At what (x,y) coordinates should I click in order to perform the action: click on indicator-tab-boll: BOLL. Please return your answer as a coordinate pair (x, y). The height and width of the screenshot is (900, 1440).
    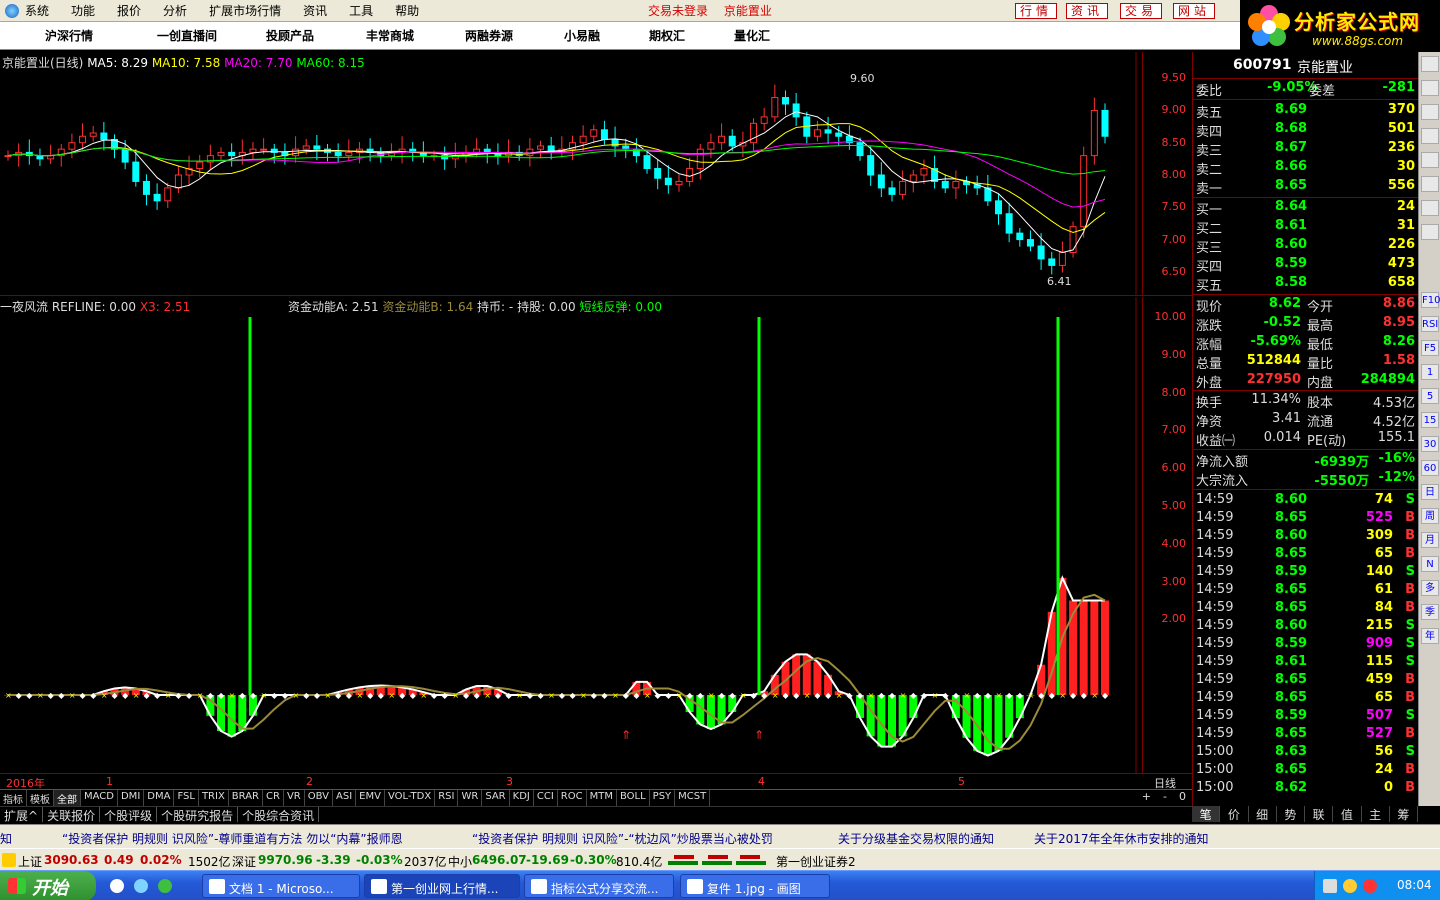
    Looking at the image, I should click on (633, 798).